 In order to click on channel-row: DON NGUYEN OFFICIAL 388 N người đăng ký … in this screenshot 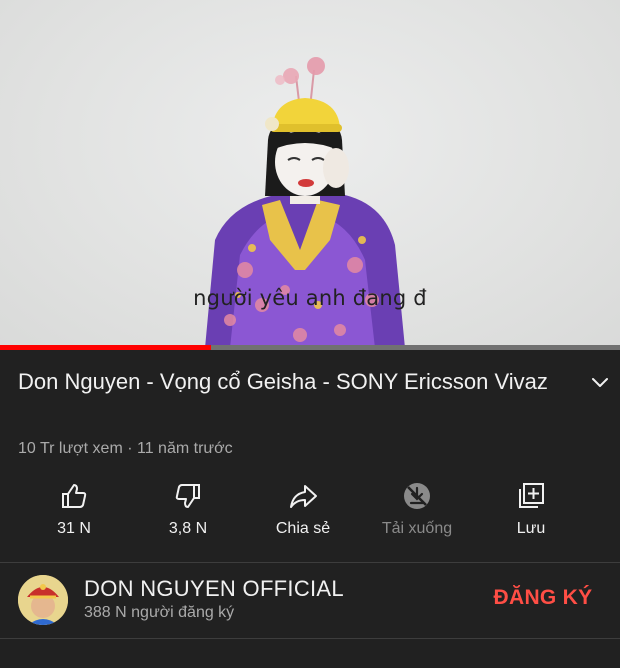, I will do `click(310, 600)`.